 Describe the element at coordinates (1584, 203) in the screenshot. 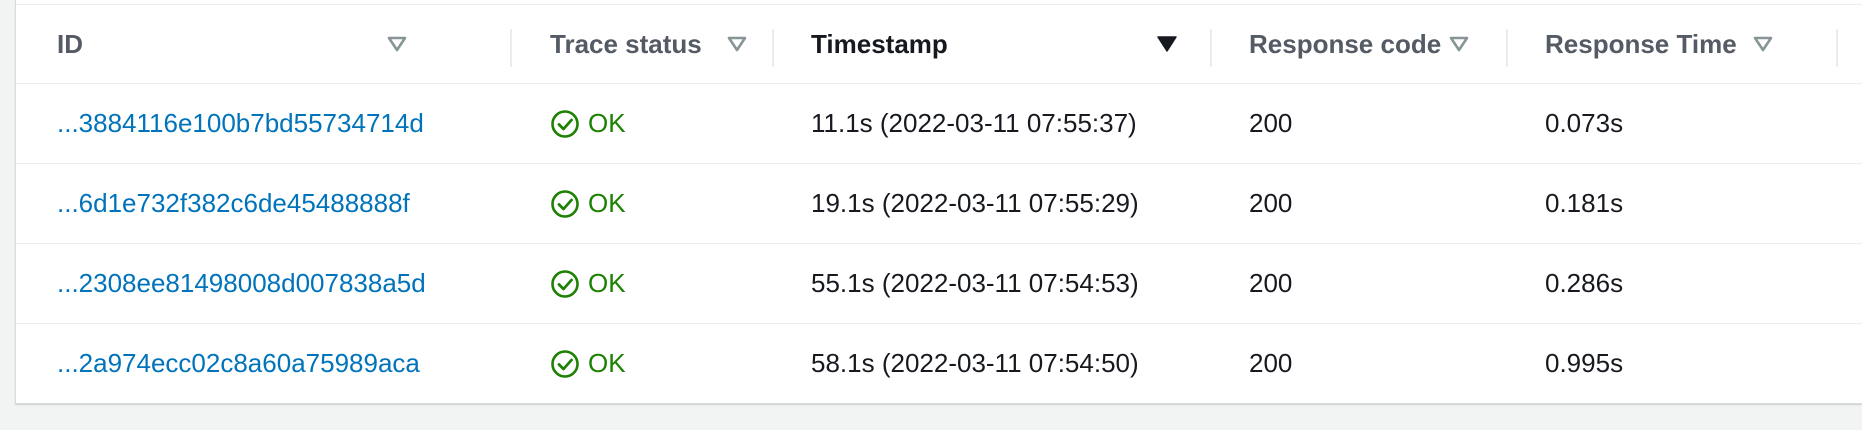

I see `response-time-cell: 0.181s` at that location.